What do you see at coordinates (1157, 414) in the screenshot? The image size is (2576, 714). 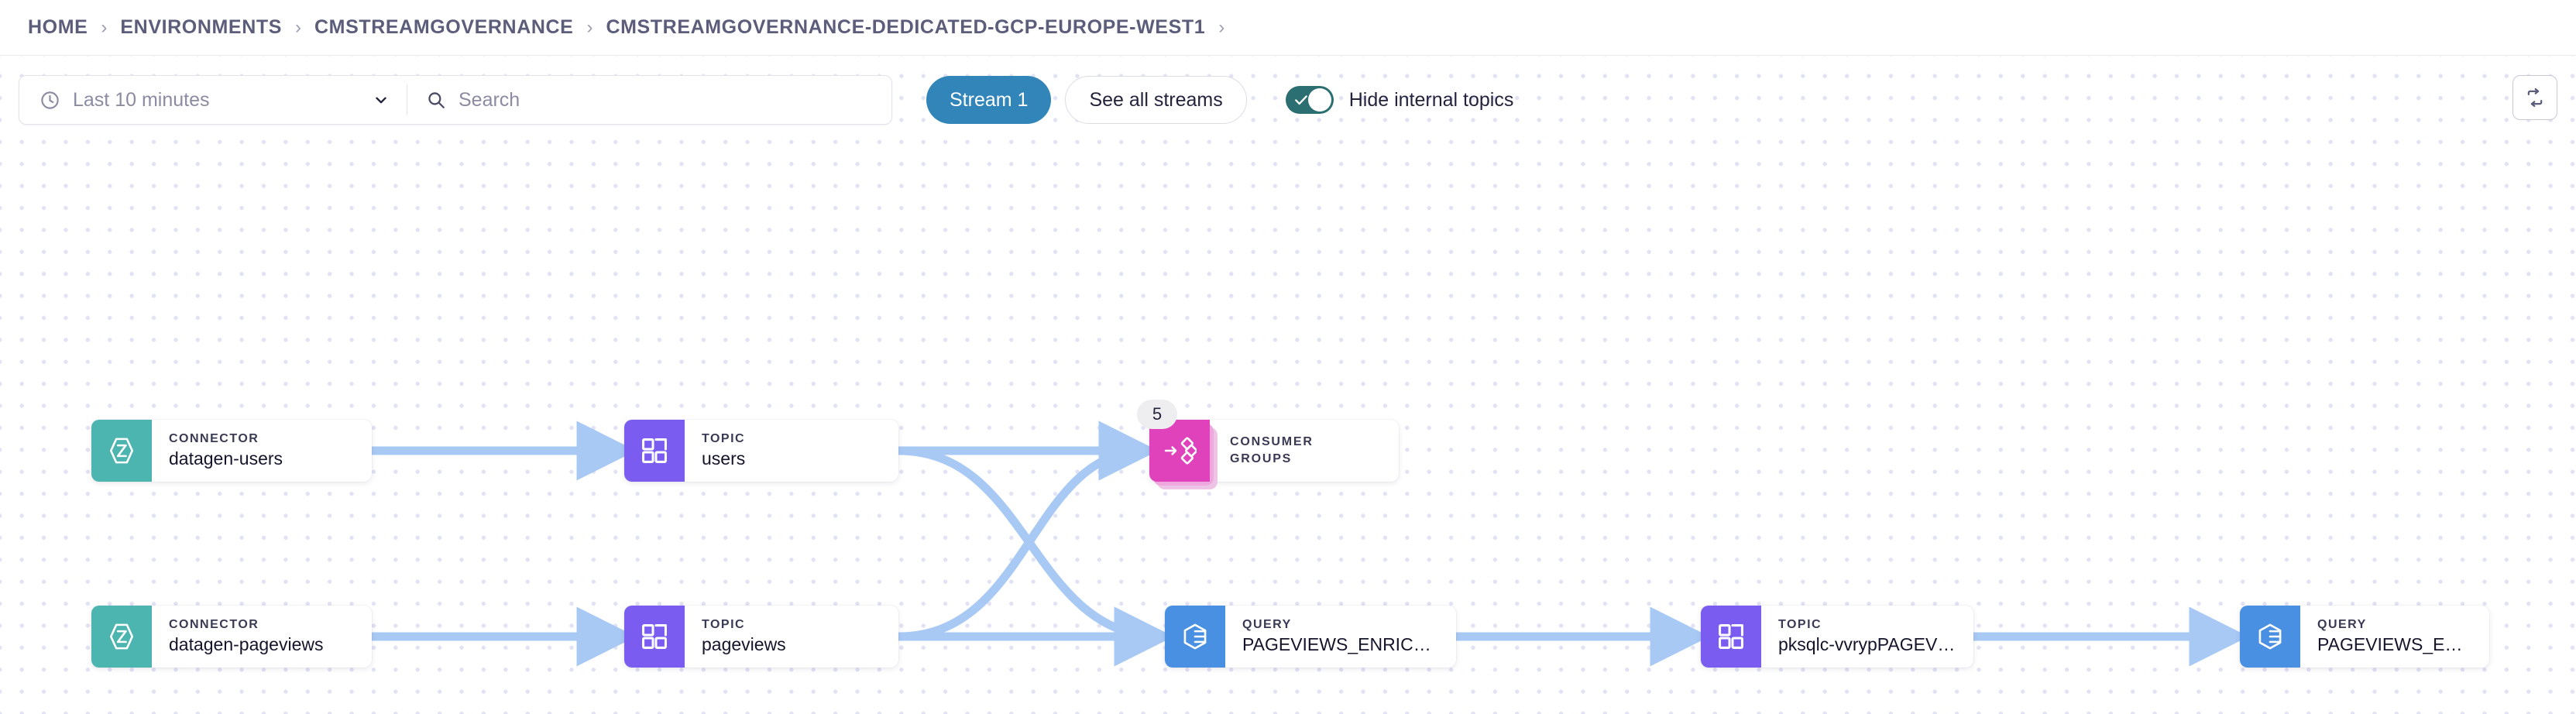 I see `consumer-groups-count-badge: 5` at bounding box center [1157, 414].